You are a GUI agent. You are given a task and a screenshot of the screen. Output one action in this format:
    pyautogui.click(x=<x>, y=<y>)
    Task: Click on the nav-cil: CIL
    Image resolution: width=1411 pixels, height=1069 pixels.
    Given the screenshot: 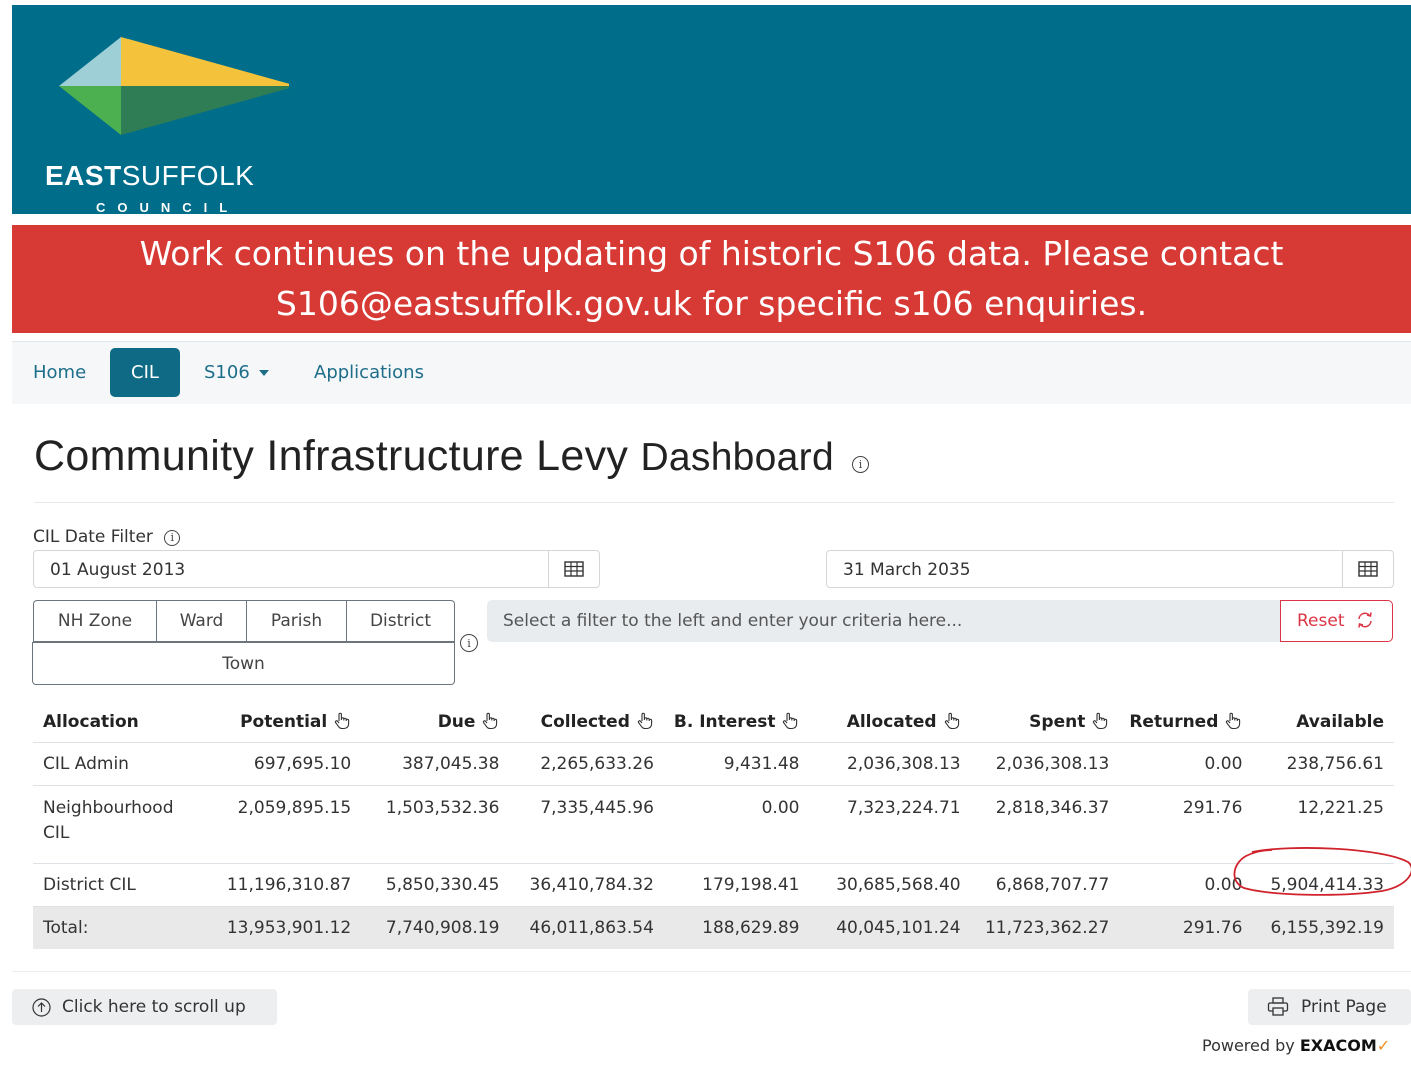 What is the action you would take?
    pyautogui.click(x=145, y=372)
    